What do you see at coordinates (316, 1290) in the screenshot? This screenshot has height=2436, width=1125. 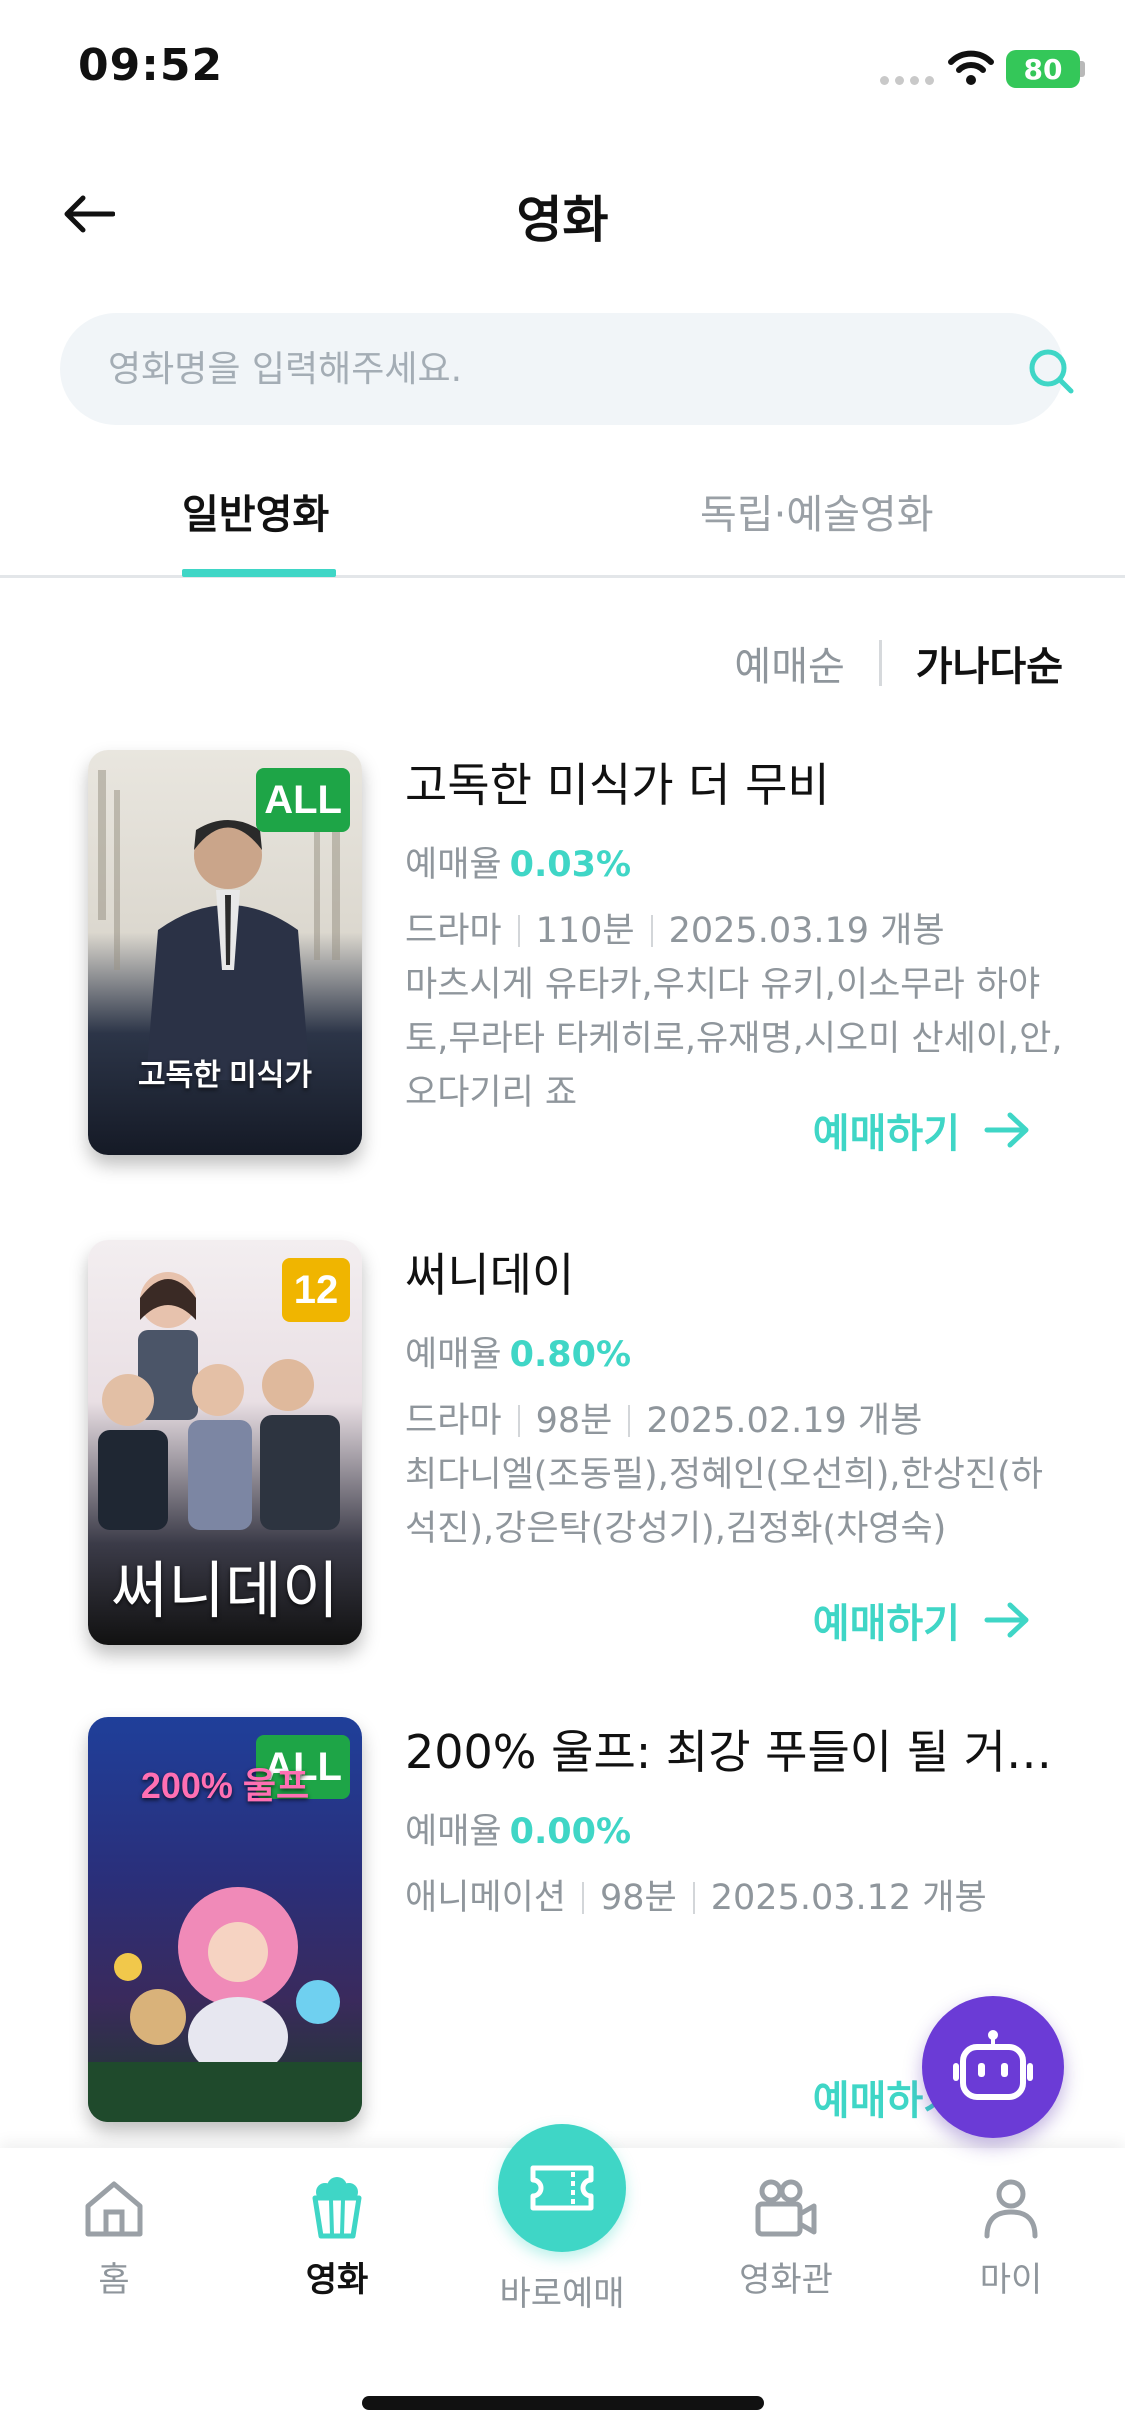 I see `age-rating-badge: 12` at bounding box center [316, 1290].